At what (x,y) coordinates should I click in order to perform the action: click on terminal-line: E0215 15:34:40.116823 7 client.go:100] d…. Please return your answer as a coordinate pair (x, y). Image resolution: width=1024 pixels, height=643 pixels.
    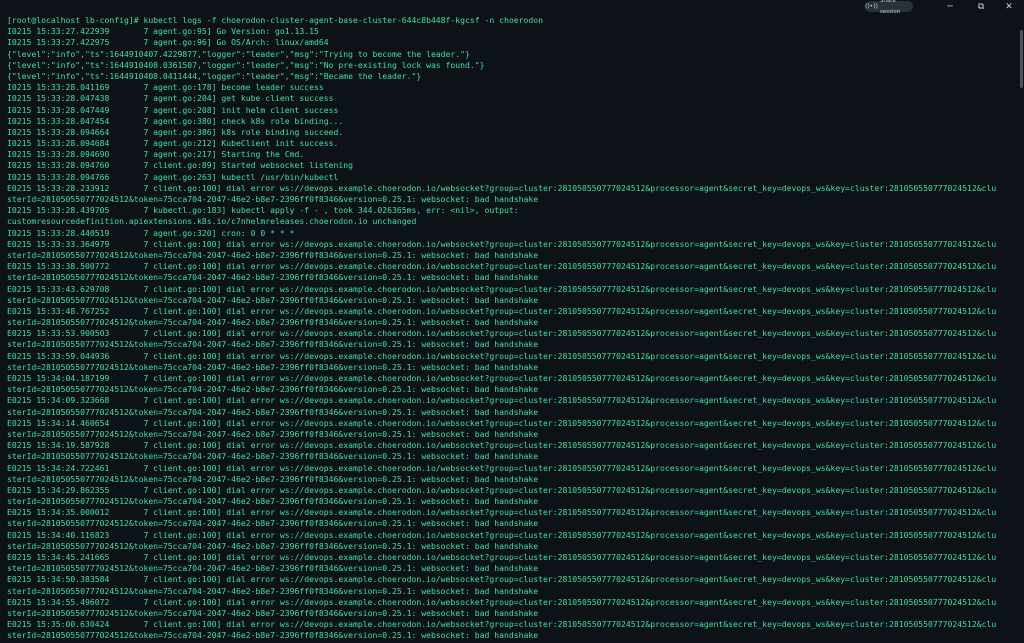
    Looking at the image, I should click on (502, 534).